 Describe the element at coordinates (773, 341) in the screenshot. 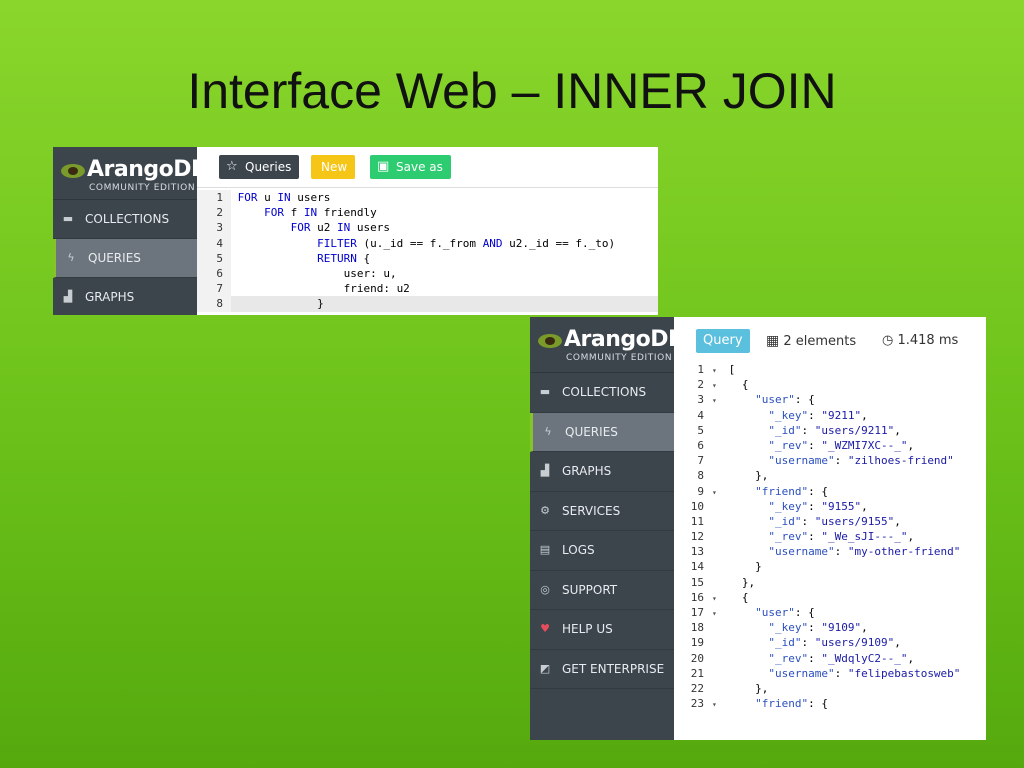

I see `table-icon: ▦` at that location.